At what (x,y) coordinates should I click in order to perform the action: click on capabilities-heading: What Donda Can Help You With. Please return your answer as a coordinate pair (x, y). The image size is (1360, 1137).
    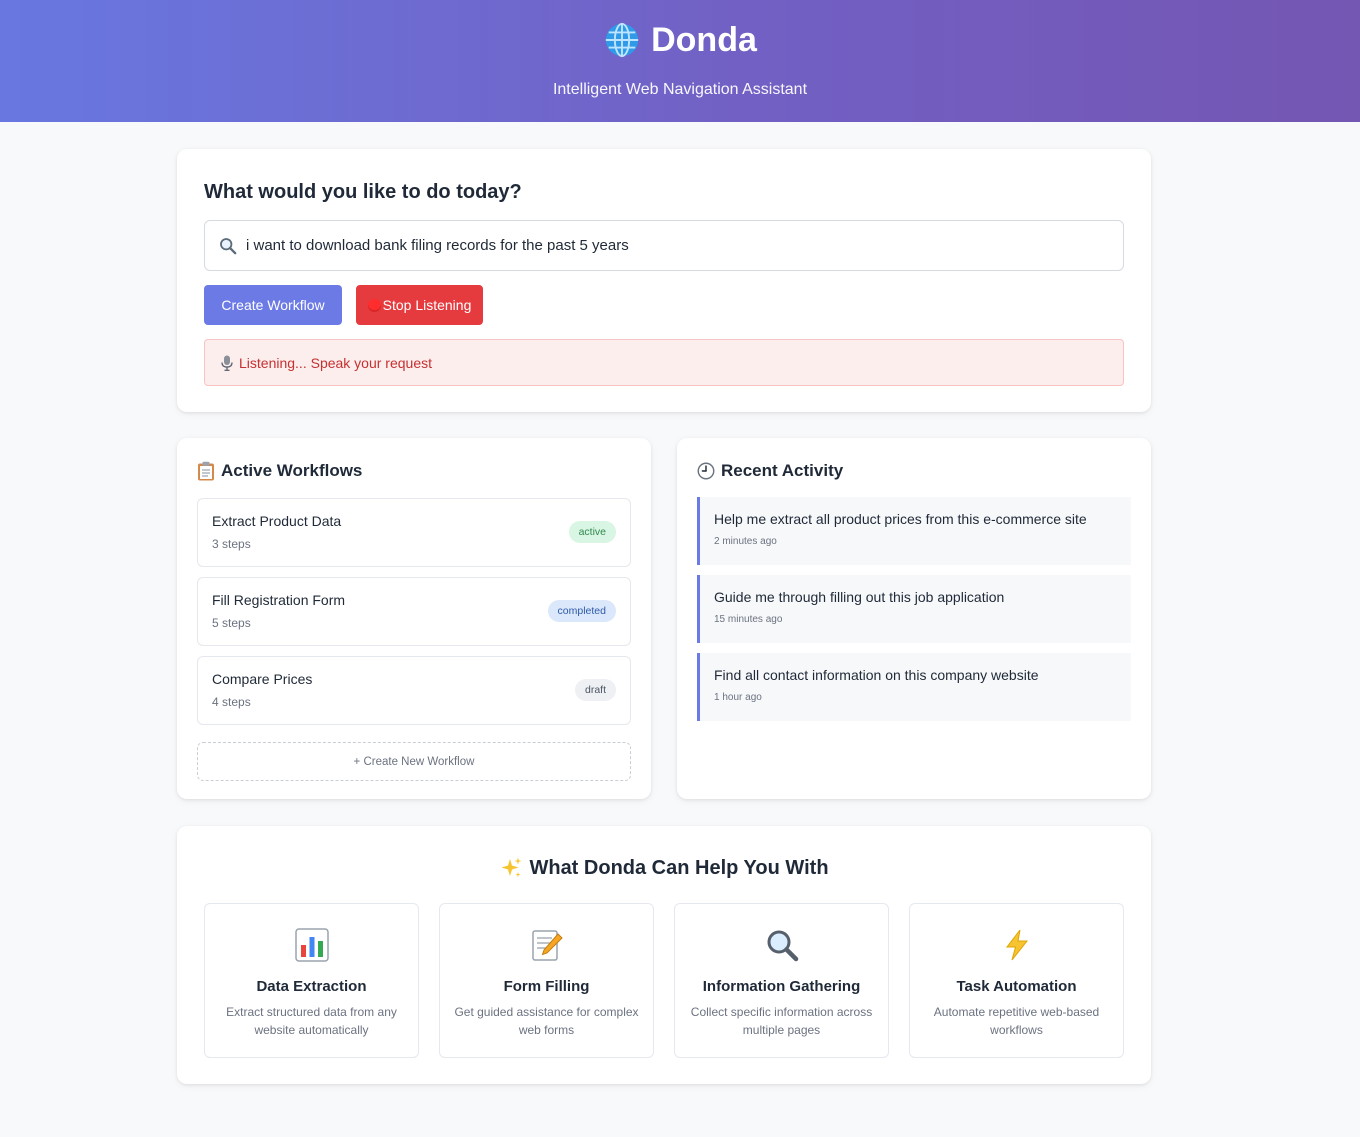
    Looking at the image, I should click on (664, 868).